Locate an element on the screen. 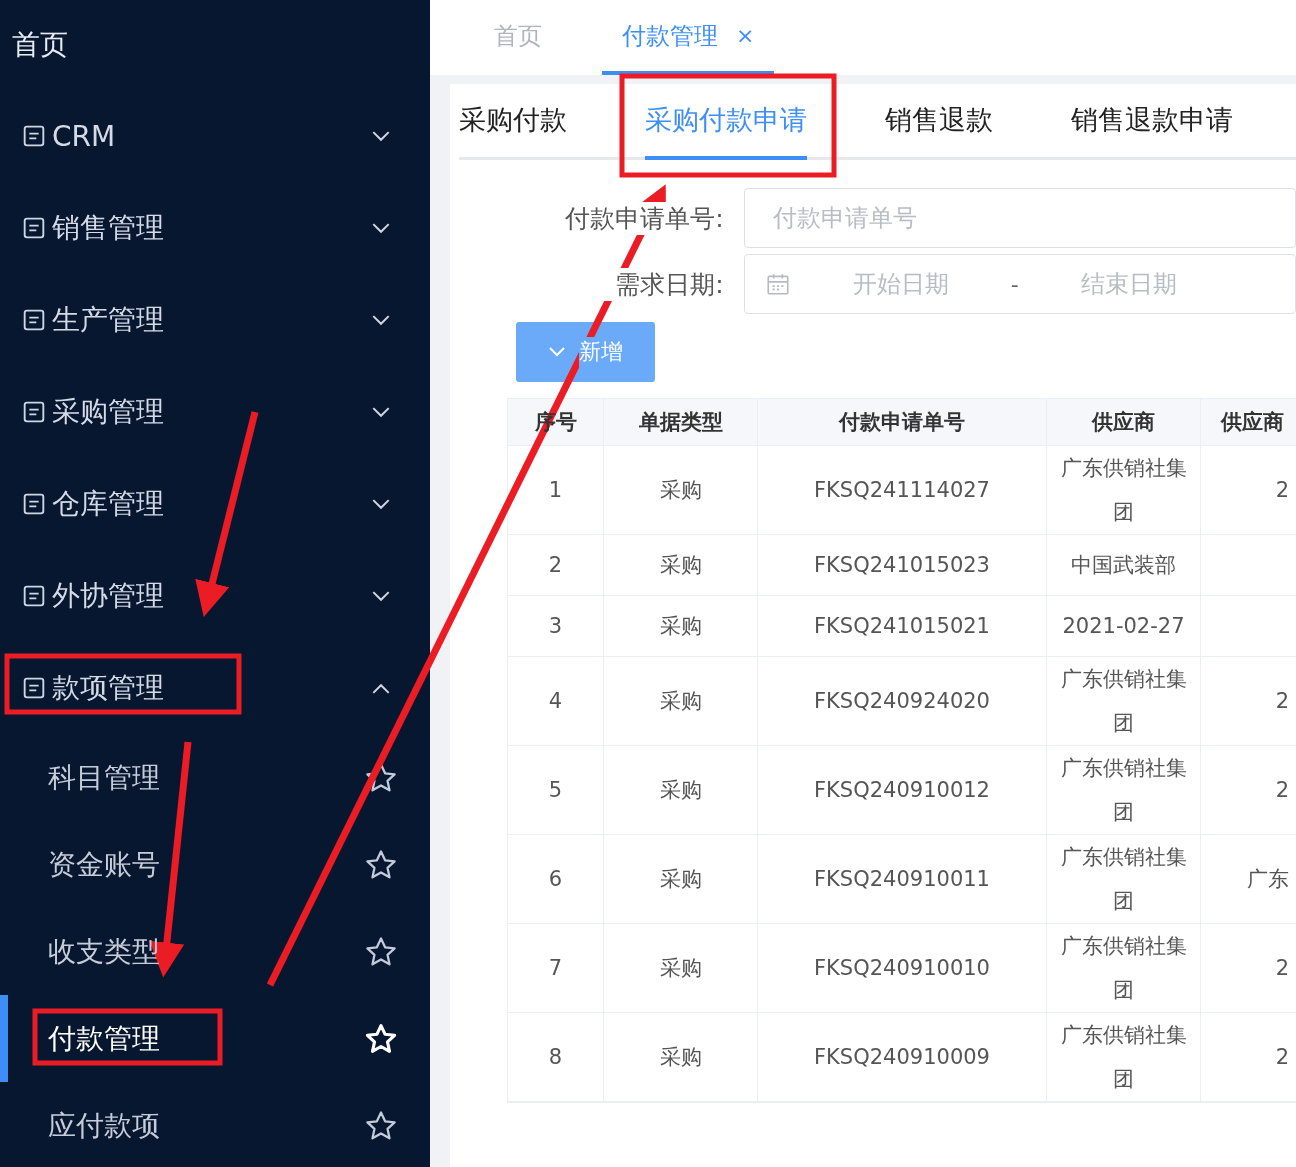 This screenshot has height=1167, width=1296. menu-label: 仓库管理 is located at coordinates (108, 504).